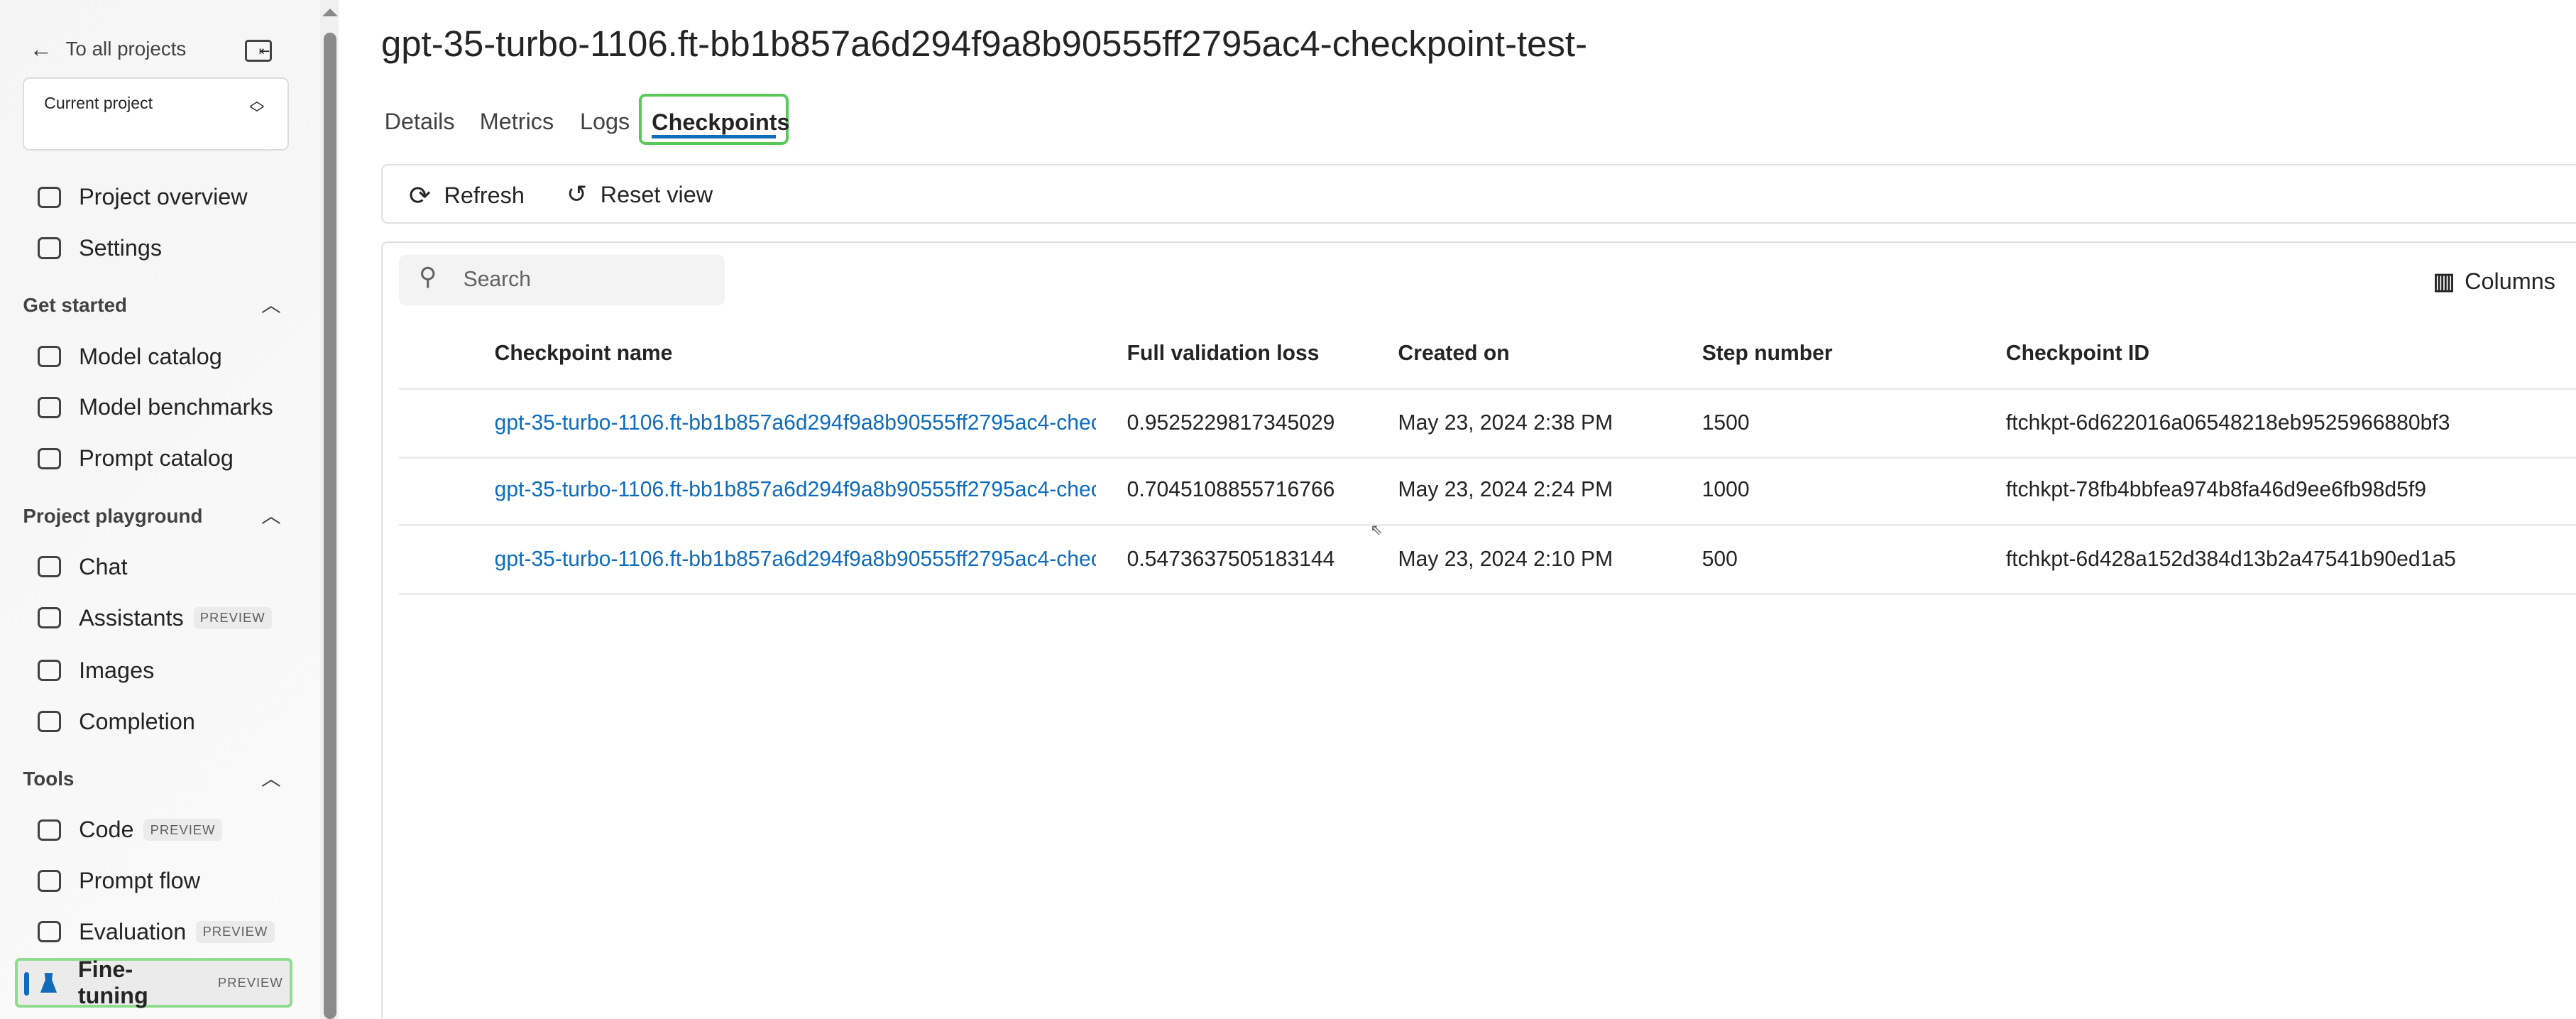  Describe the element at coordinates (330, 13) in the screenshot. I see `scroll-up-icon` at that location.